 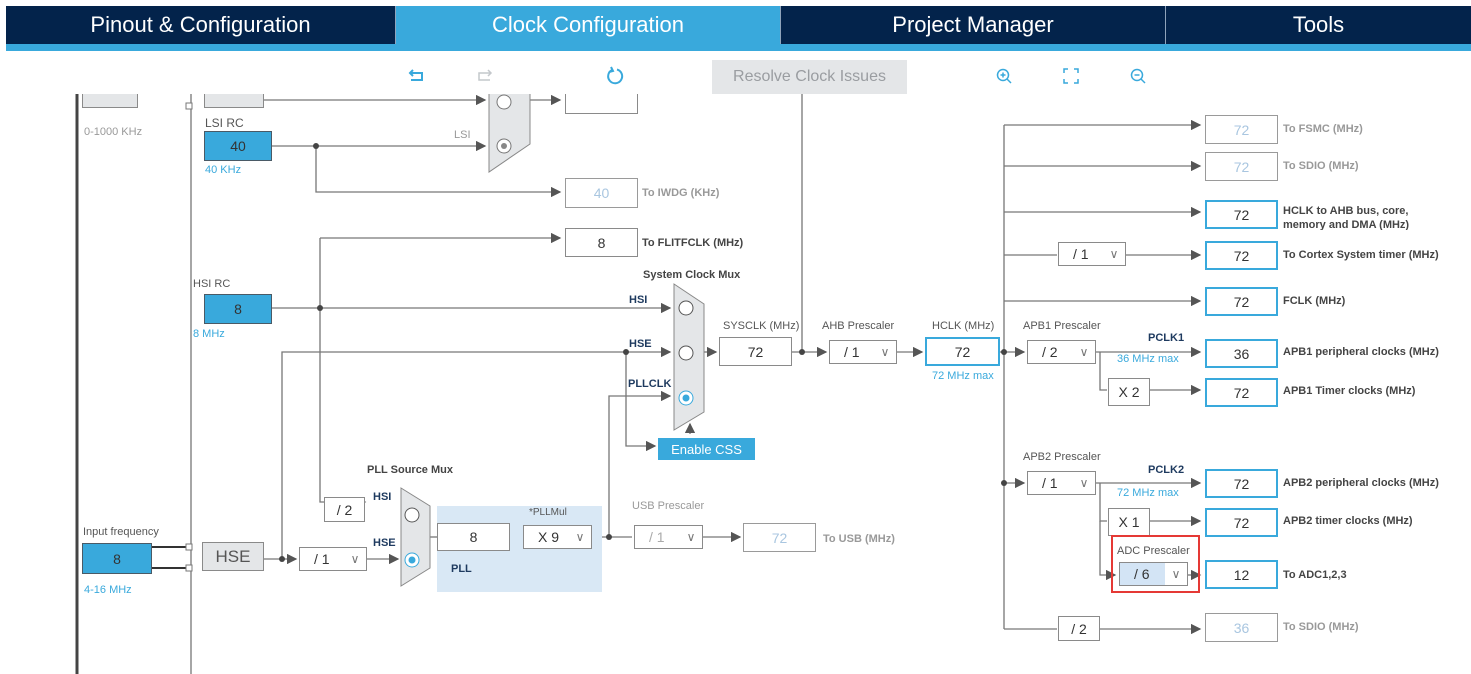 What do you see at coordinates (601, 193) in the screenshot?
I see `iwdg-value: 40` at bounding box center [601, 193].